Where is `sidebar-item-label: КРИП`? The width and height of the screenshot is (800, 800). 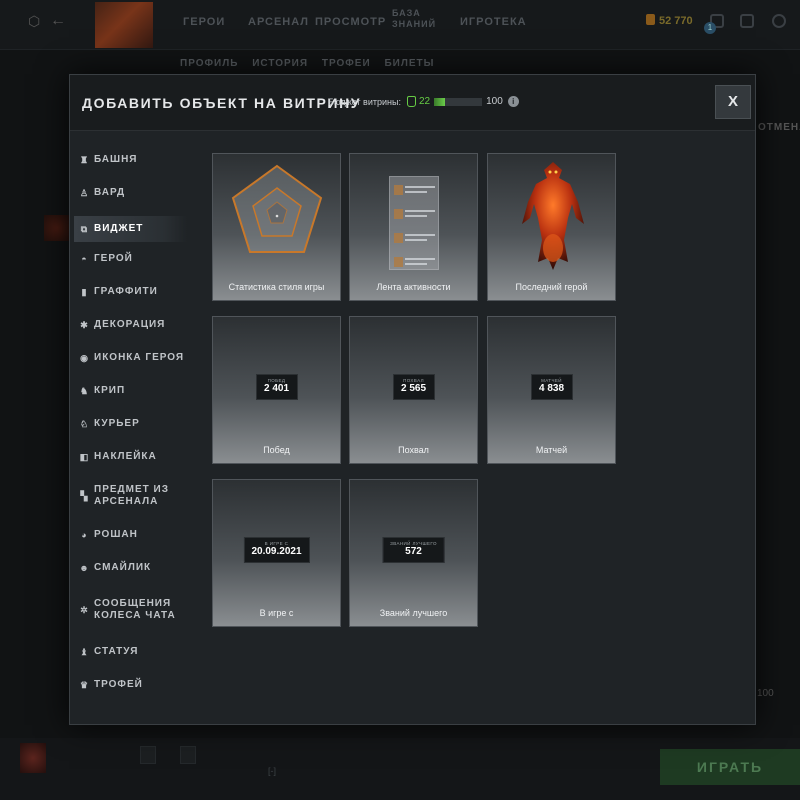
sidebar-item-label: КРИП is located at coordinates (110, 390).